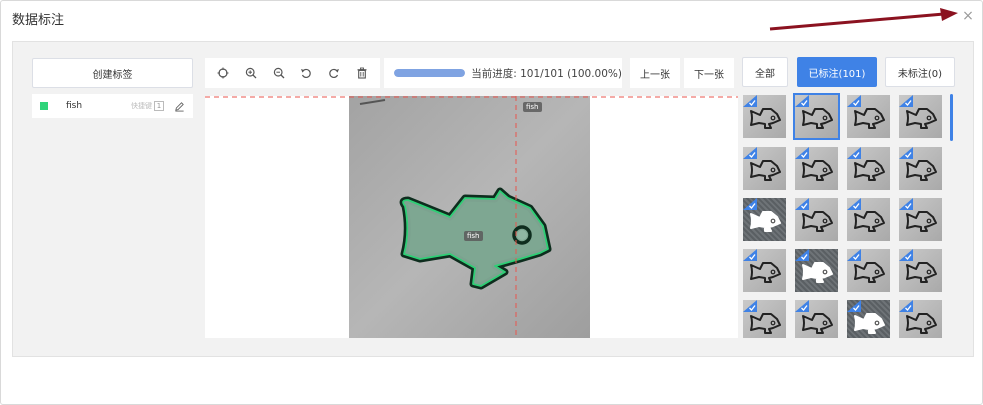 This screenshot has height=405, width=983. Describe the element at coordinates (38, 20) in the screenshot. I see `dialog-title: 数据标注` at that location.